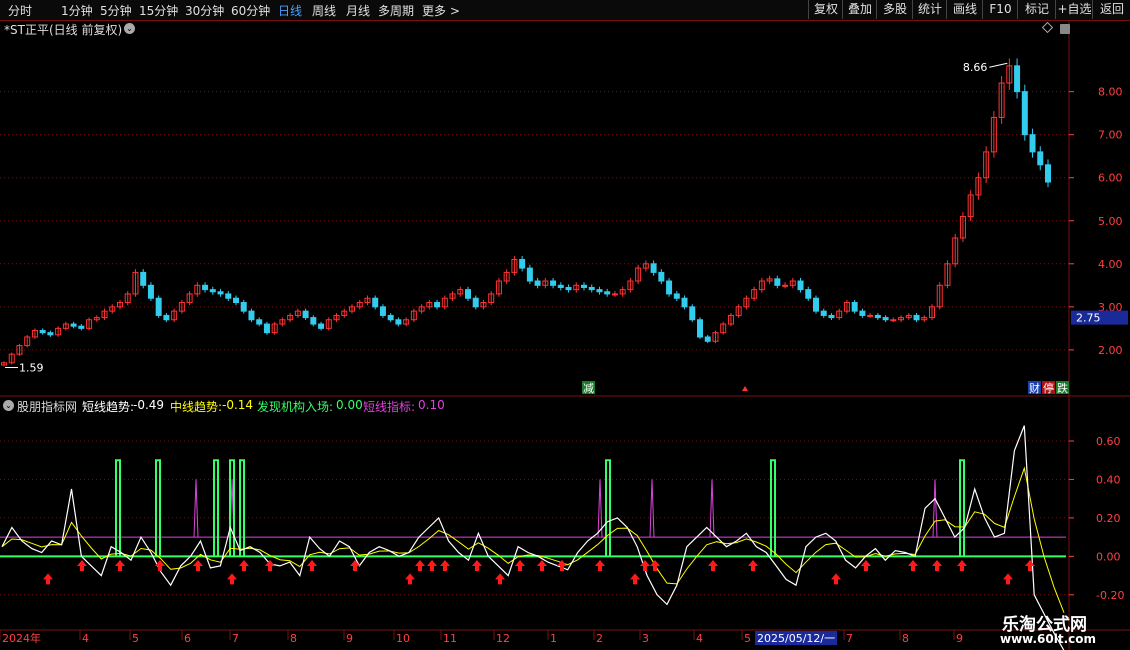 The width and height of the screenshot is (1130, 650). What do you see at coordinates (645, 638) in the screenshot?
I see `time-axis-label: 3` at bounding box center [645, 638].